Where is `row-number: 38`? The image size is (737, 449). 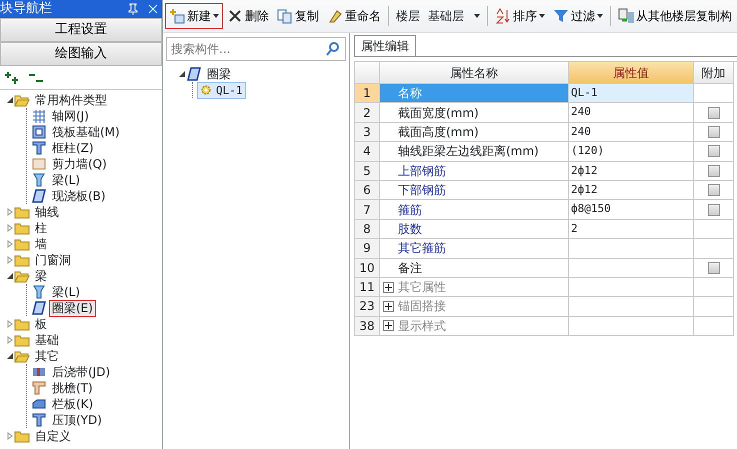
row-number: 38 is located at coordinates (367, 326).